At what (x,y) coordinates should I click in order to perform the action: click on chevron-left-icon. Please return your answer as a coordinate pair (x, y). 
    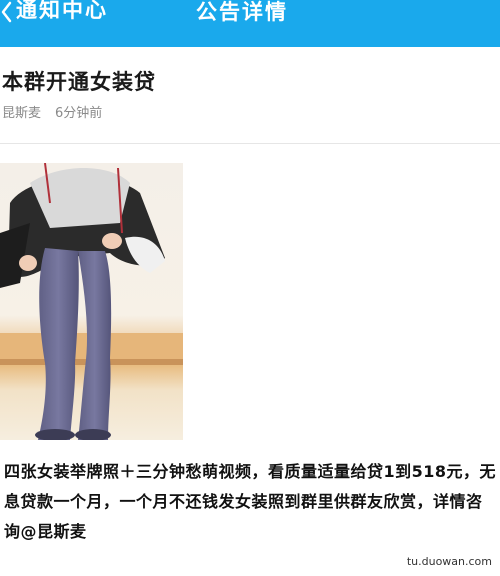
    Looking at the image, I should click on (6, 12).